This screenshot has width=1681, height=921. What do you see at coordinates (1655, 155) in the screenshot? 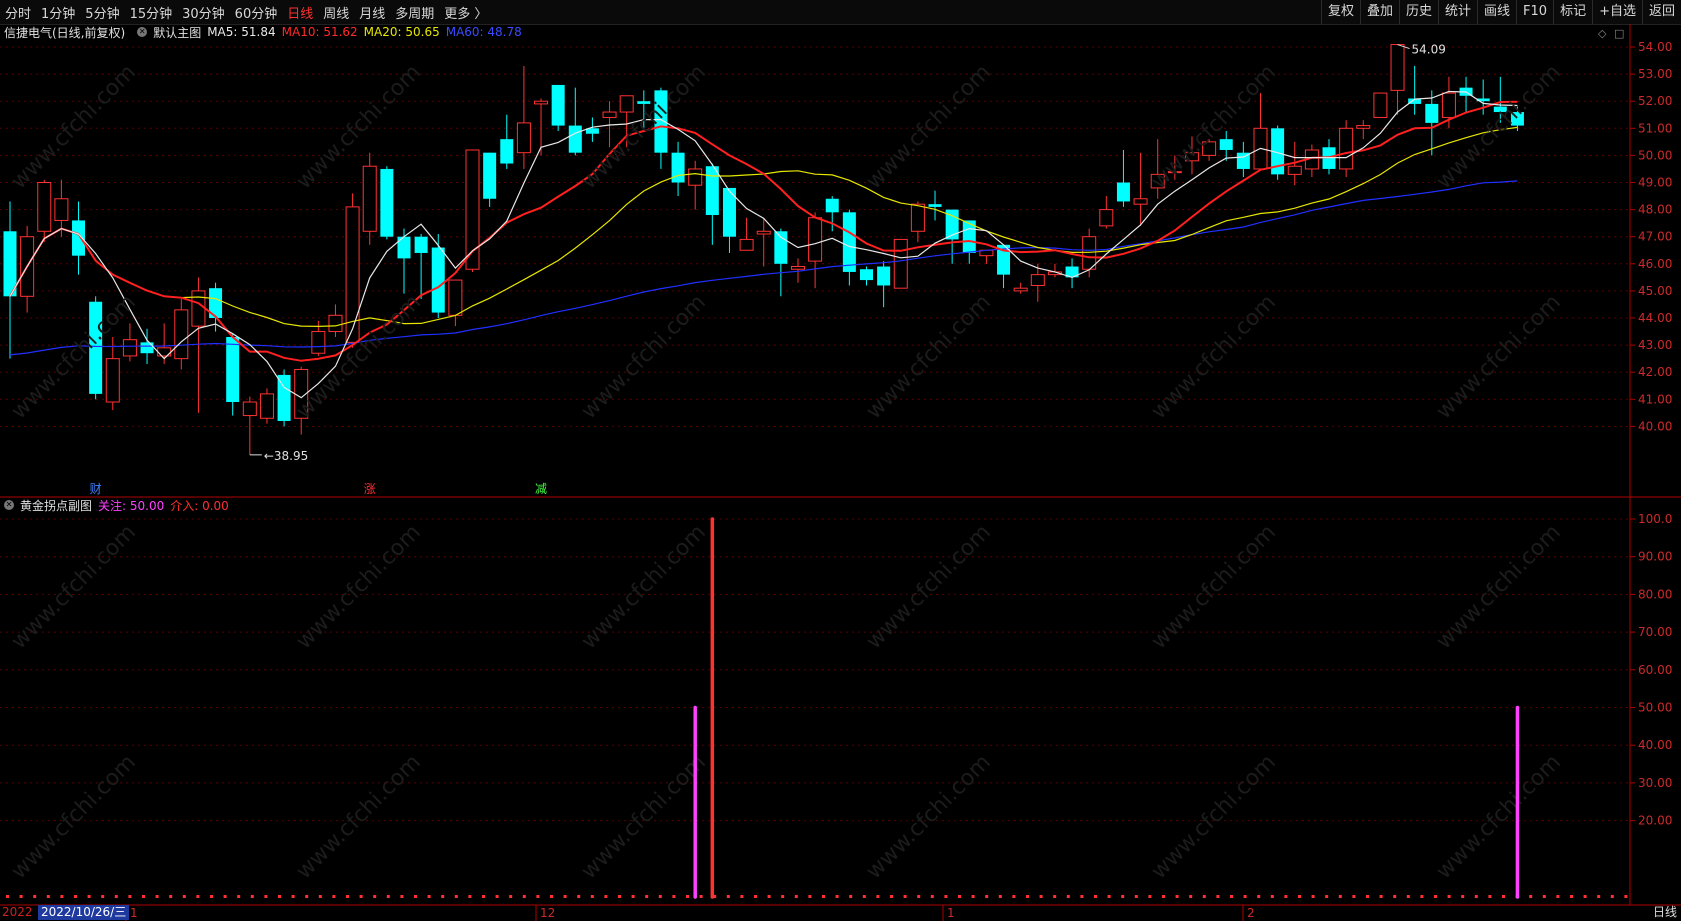
I see `price-tick-label: 50.00` at bounding box center [1655, 155].